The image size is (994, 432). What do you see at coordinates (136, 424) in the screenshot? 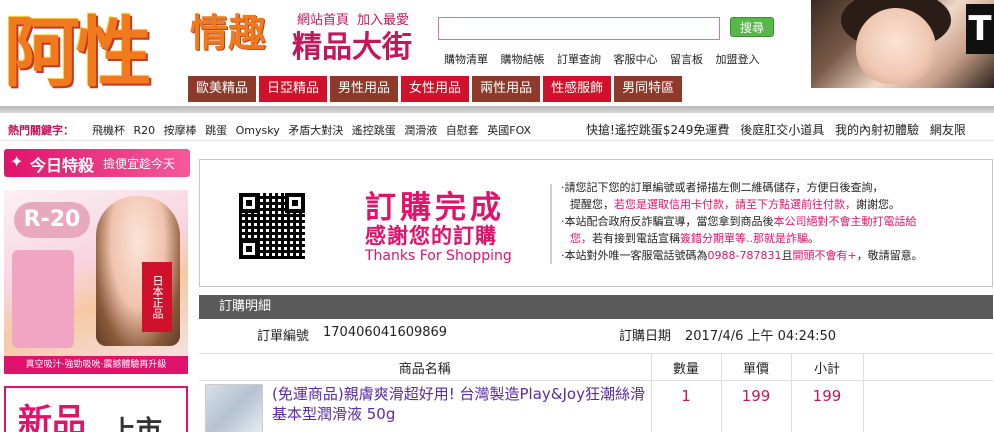
I see `new-arrivals-subtitle: 上市` at bounding box center [136, 424].